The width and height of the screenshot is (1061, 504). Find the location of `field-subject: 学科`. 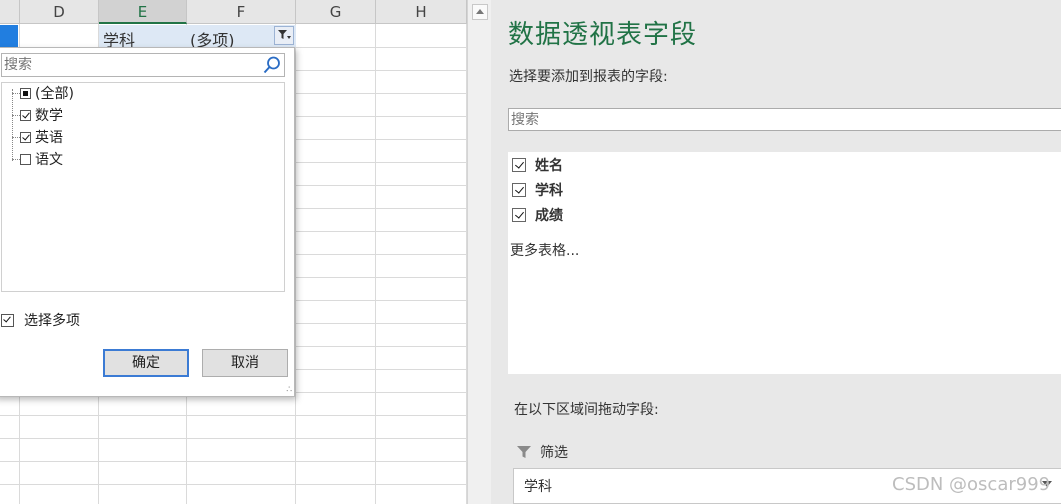

field-subject: 学科 is located at coordinates (537, 190).